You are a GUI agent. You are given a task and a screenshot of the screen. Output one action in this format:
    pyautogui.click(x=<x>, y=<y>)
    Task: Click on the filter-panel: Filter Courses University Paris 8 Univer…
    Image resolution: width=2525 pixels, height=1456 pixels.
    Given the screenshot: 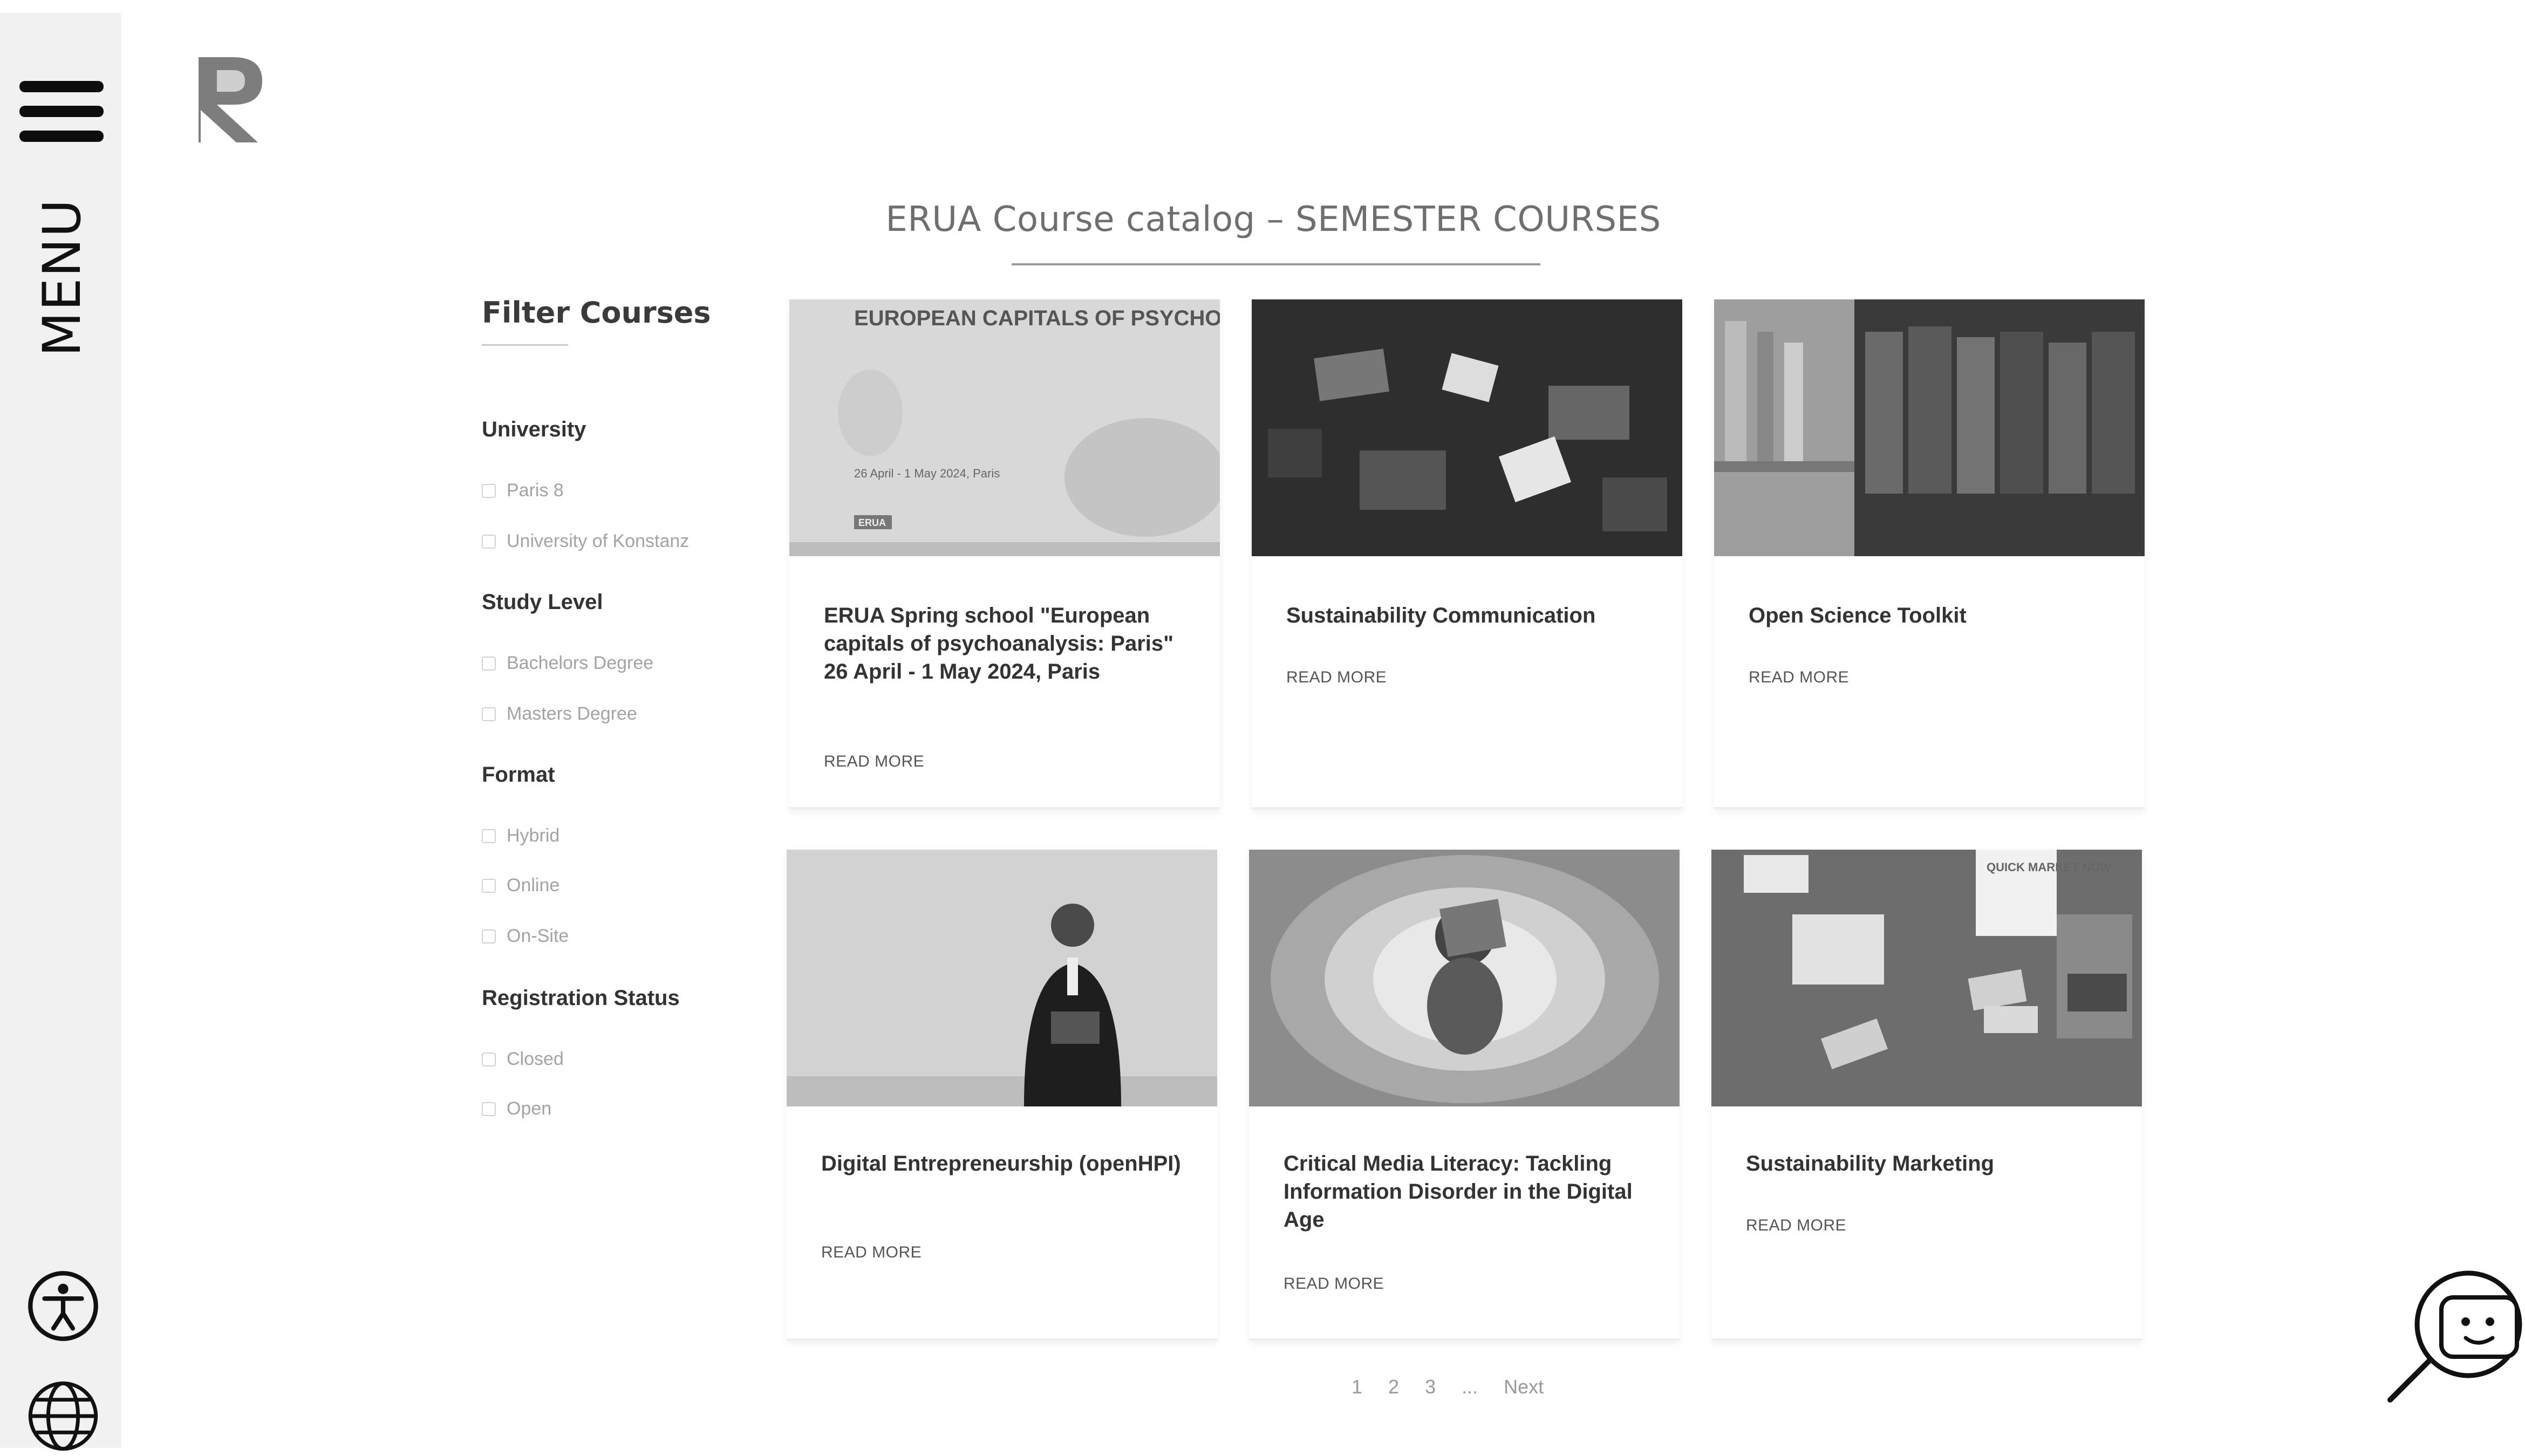 What is the action you would take?
    pyautogui.click(x=608, y=707)
    